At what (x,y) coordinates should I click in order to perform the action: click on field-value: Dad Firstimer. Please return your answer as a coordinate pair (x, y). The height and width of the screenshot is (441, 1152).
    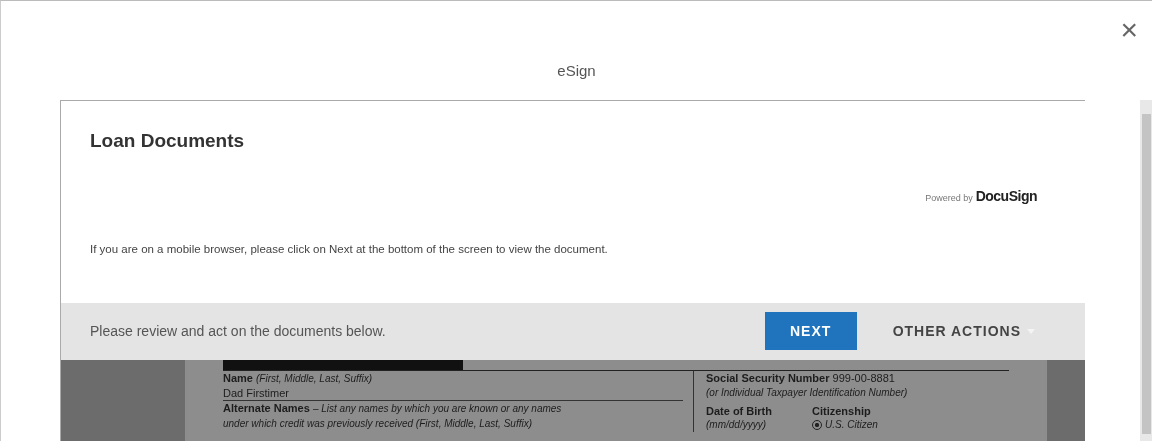
    Looking at the image, I should click on (256, 392).